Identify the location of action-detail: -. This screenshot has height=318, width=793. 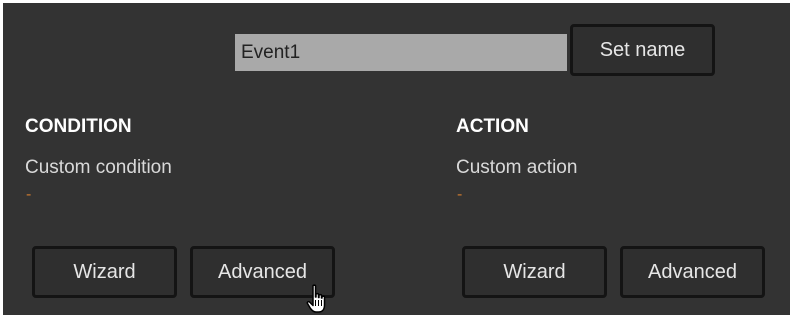
(460, 194).